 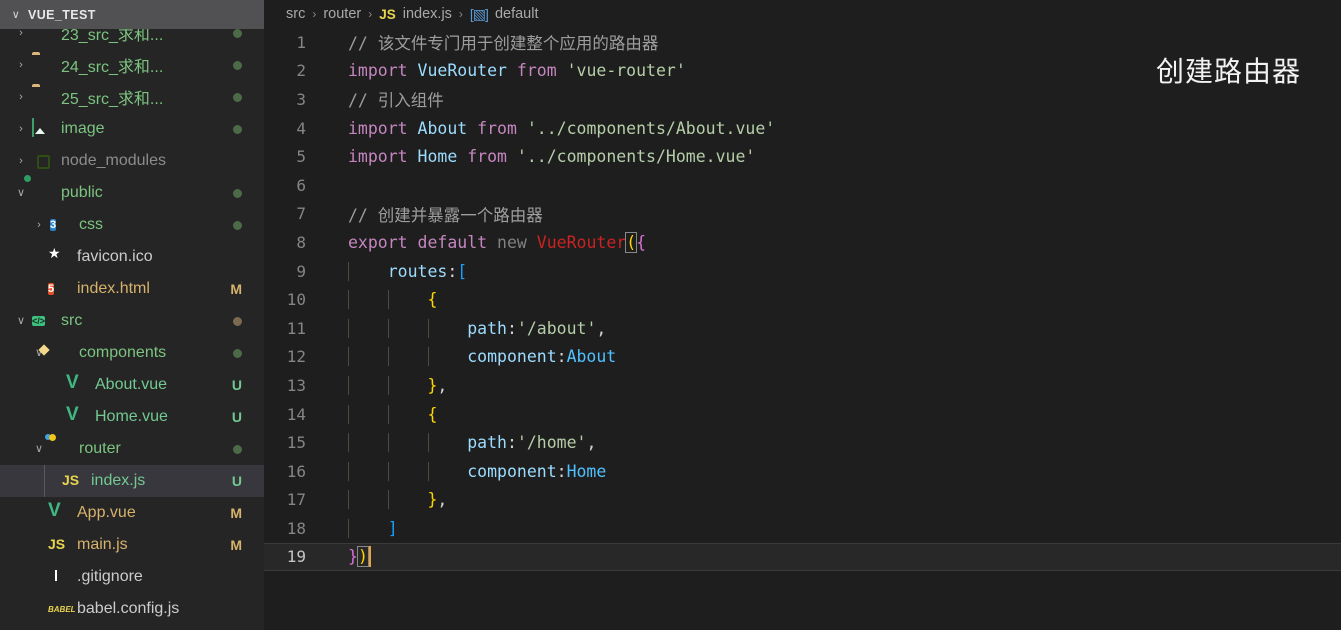 I want to click on css-folder-icon: 3, so click(x=53, y=225).